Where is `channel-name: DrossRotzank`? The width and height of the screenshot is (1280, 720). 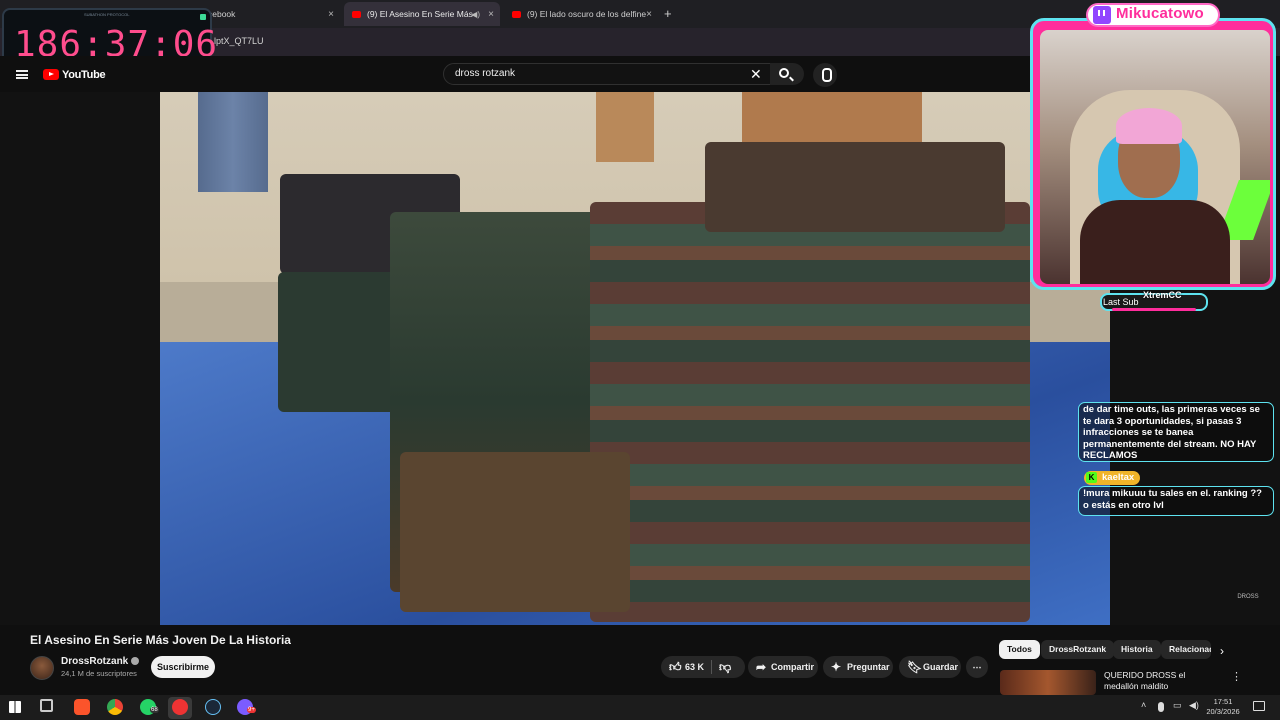 channel-name: DrossRotzank is located at coordinates (94, 661).